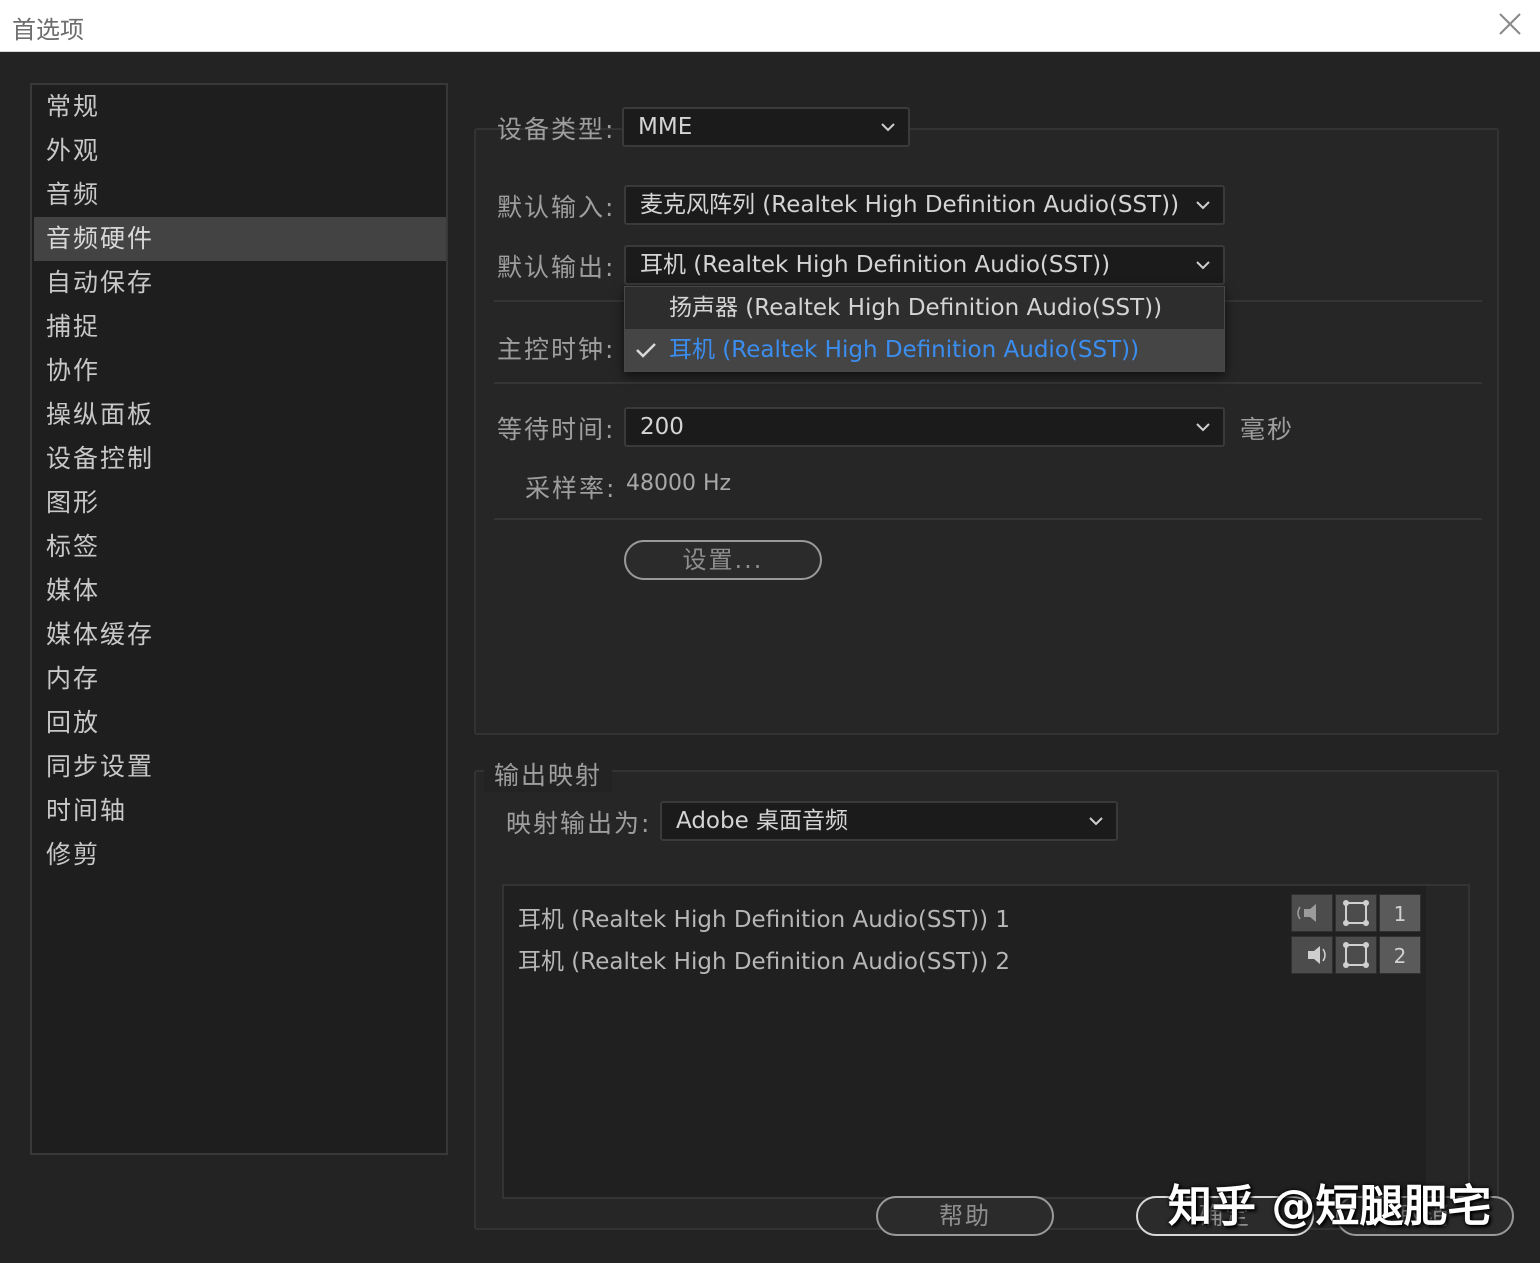  Describe the element at coordinates (875, 265) in the screenshot. I see `default-output-value: 耳机 (Realtek High Definition Audio(SST))` at that location.